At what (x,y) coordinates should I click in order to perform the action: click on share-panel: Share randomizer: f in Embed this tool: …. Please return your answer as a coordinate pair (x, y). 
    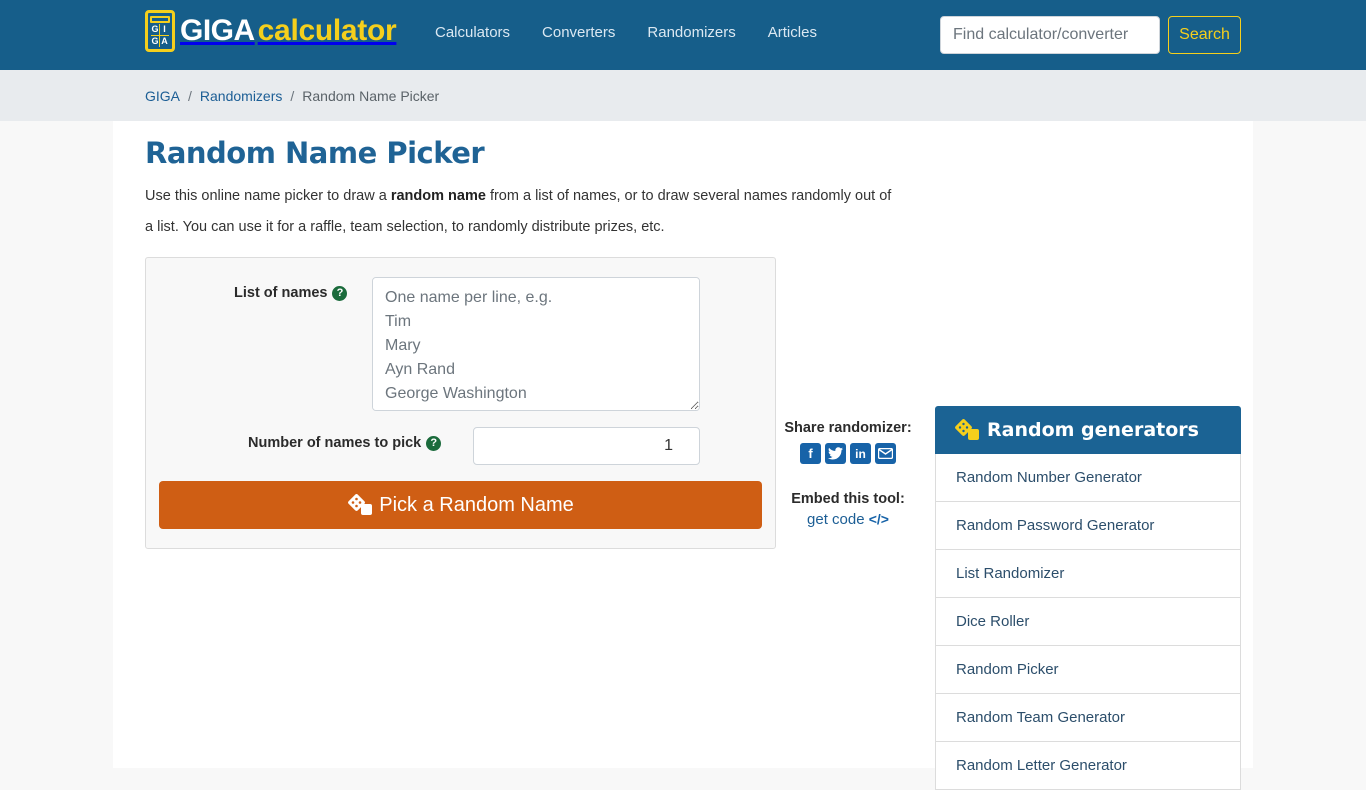
    Looking at the image, I should click on (848, 474).